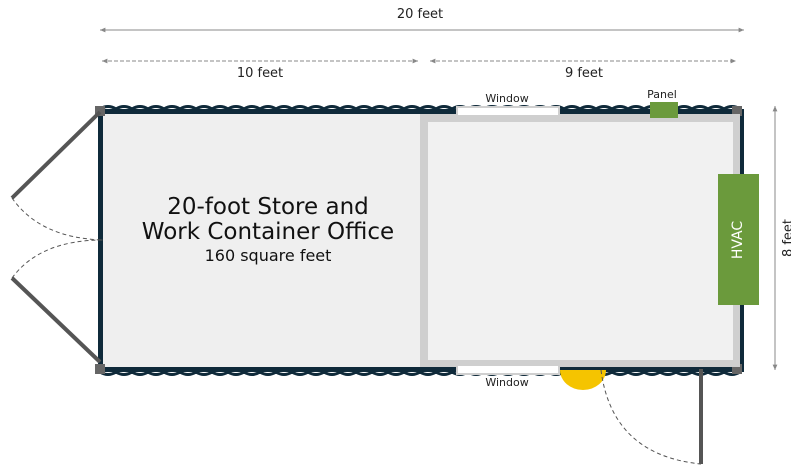 Image resolution: width=791 pixels, height=472 pixels. I want to click on storage-width-dimension: 10 feet, so click(260, 69).